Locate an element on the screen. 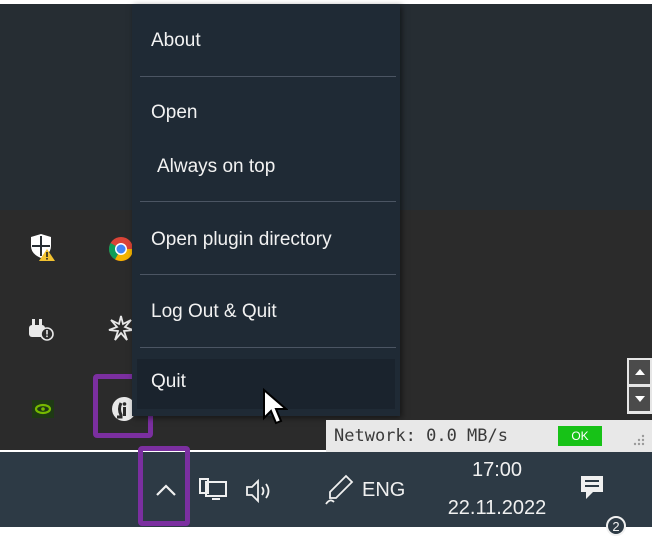 The width and height of the screenshot is (652, 536). menu-item-open-plugin-directory: Open plugin directory is located at coordinates (266, 240).